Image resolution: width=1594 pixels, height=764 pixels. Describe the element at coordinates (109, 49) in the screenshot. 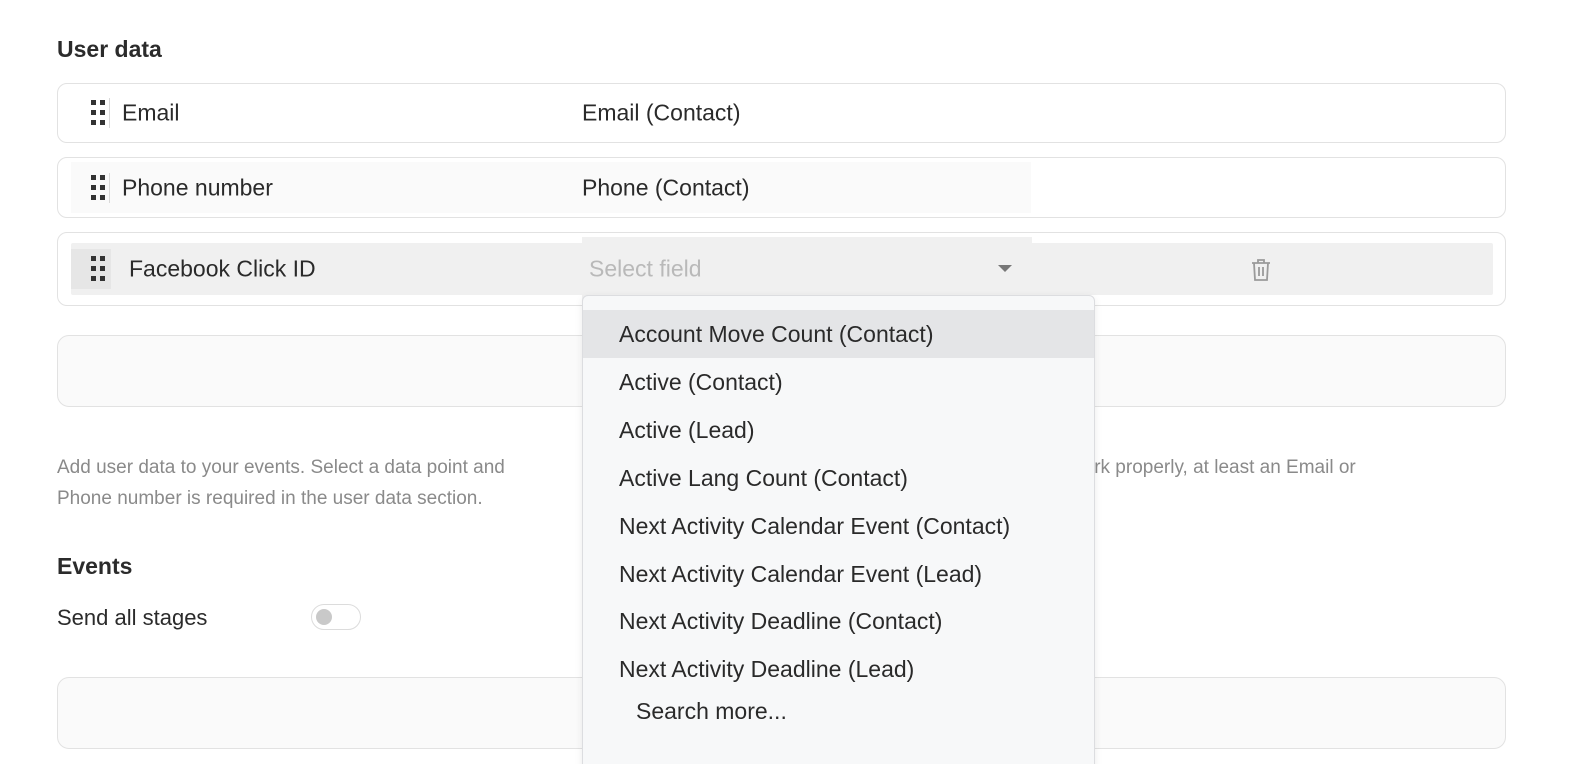

I see `user-data-title: User data` at that location.